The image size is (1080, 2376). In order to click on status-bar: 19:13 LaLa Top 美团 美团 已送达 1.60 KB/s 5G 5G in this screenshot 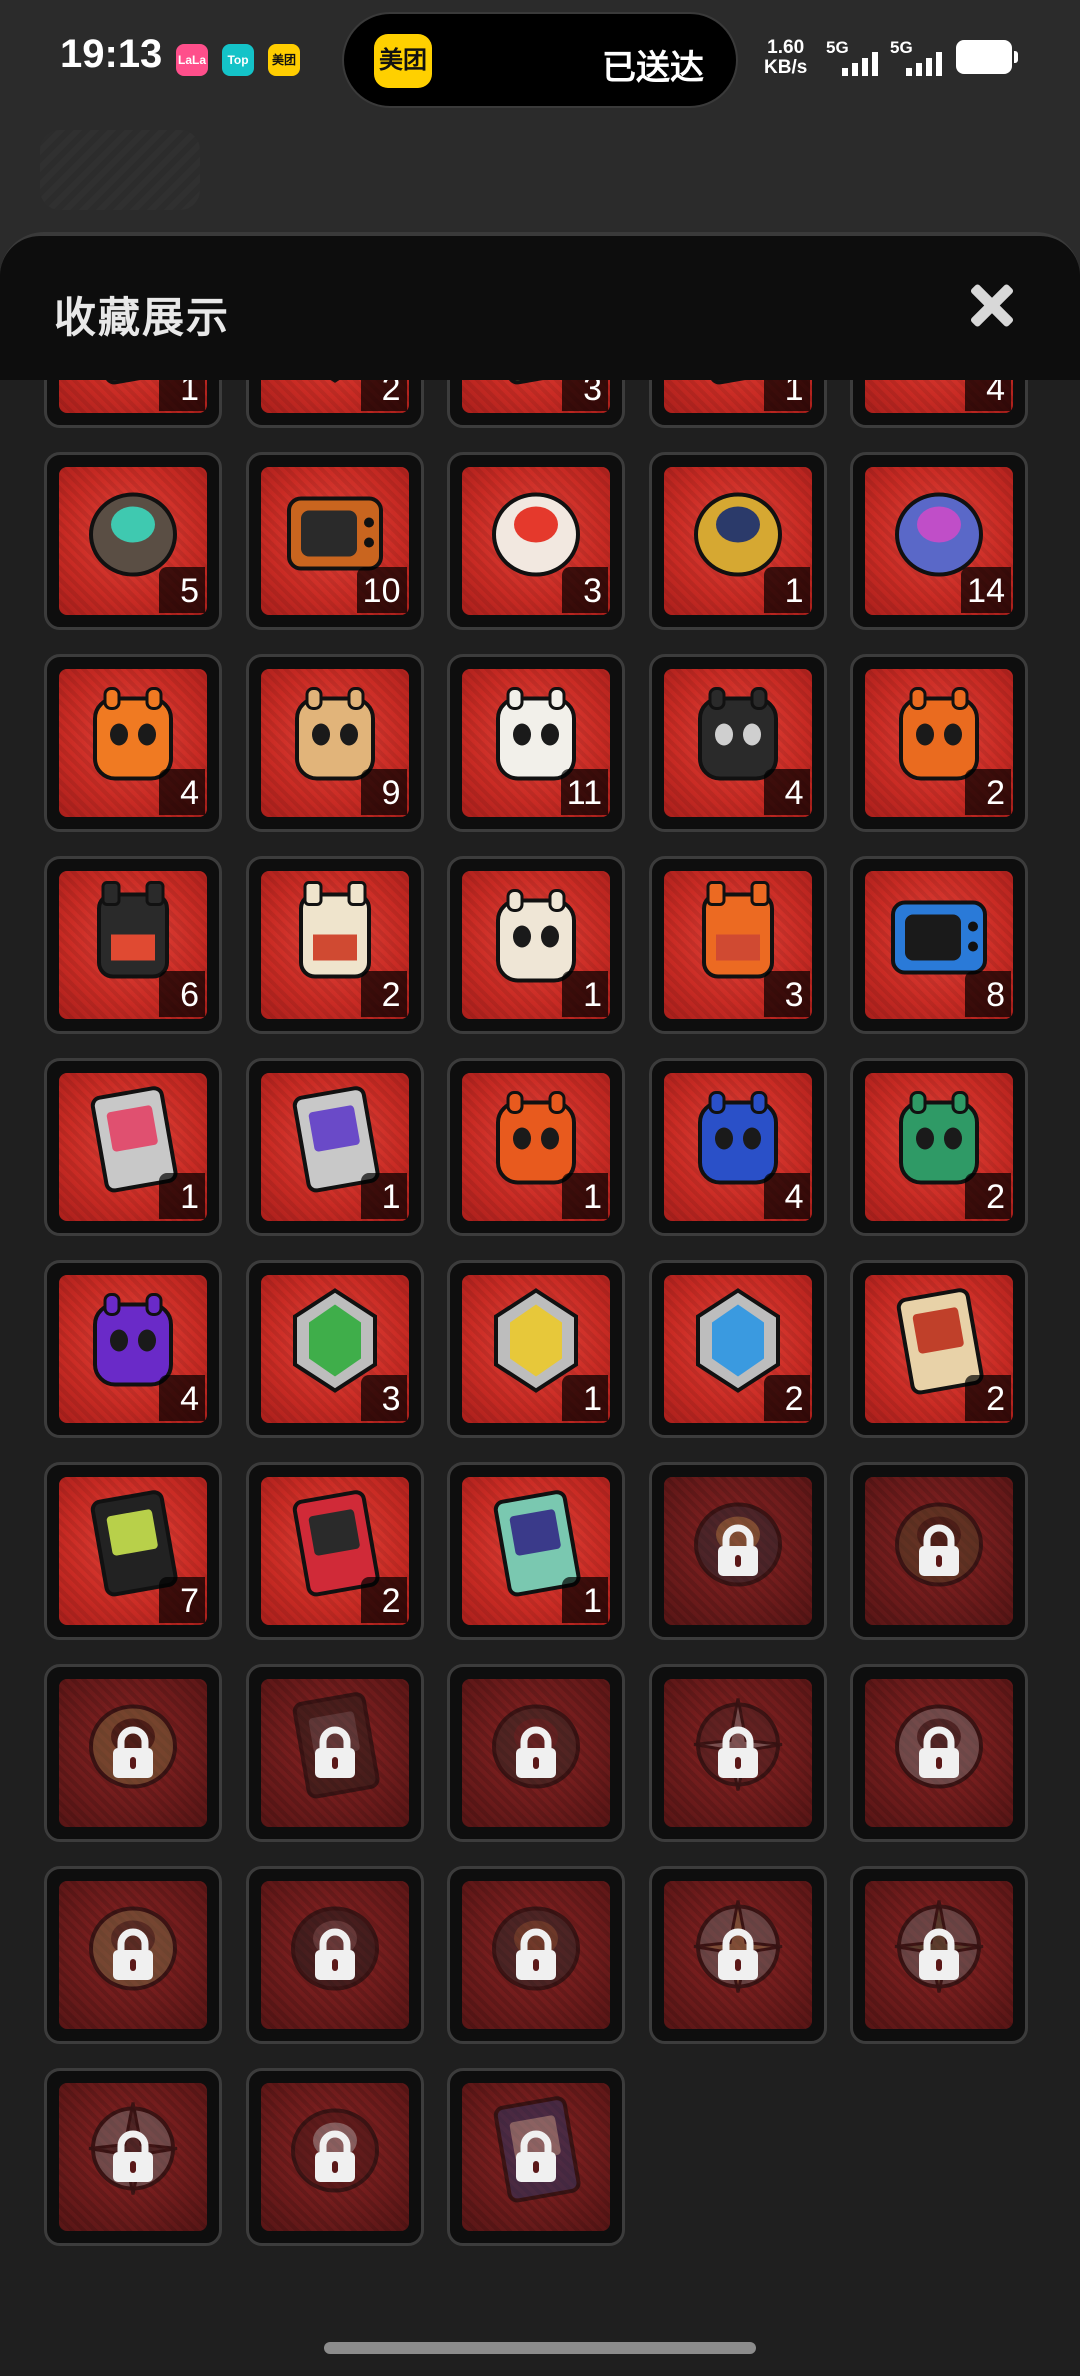, I will do `click(540, 60)`.